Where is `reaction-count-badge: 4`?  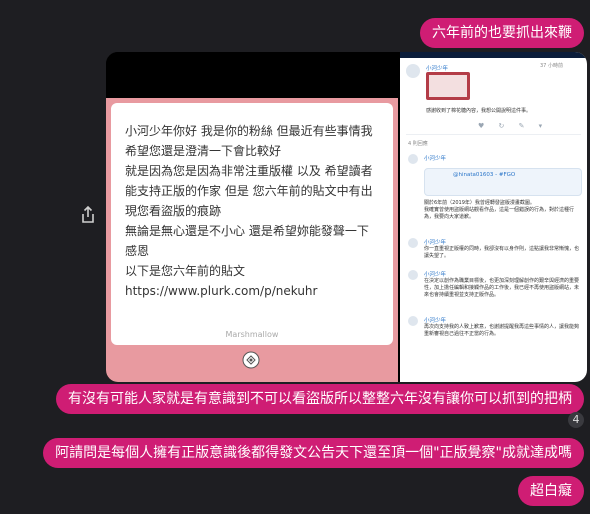 reaction-count-badge: 4 is located at coordinates (576, 420).